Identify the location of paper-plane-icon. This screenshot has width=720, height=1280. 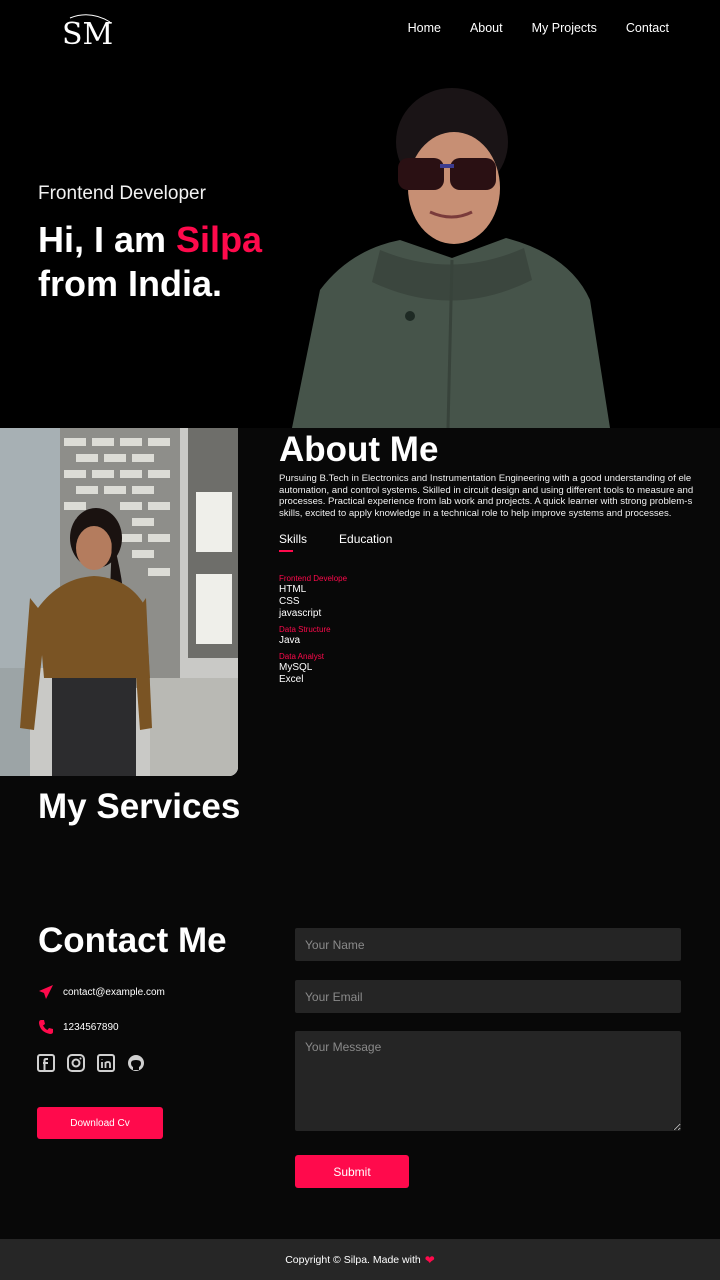
(46, 992).